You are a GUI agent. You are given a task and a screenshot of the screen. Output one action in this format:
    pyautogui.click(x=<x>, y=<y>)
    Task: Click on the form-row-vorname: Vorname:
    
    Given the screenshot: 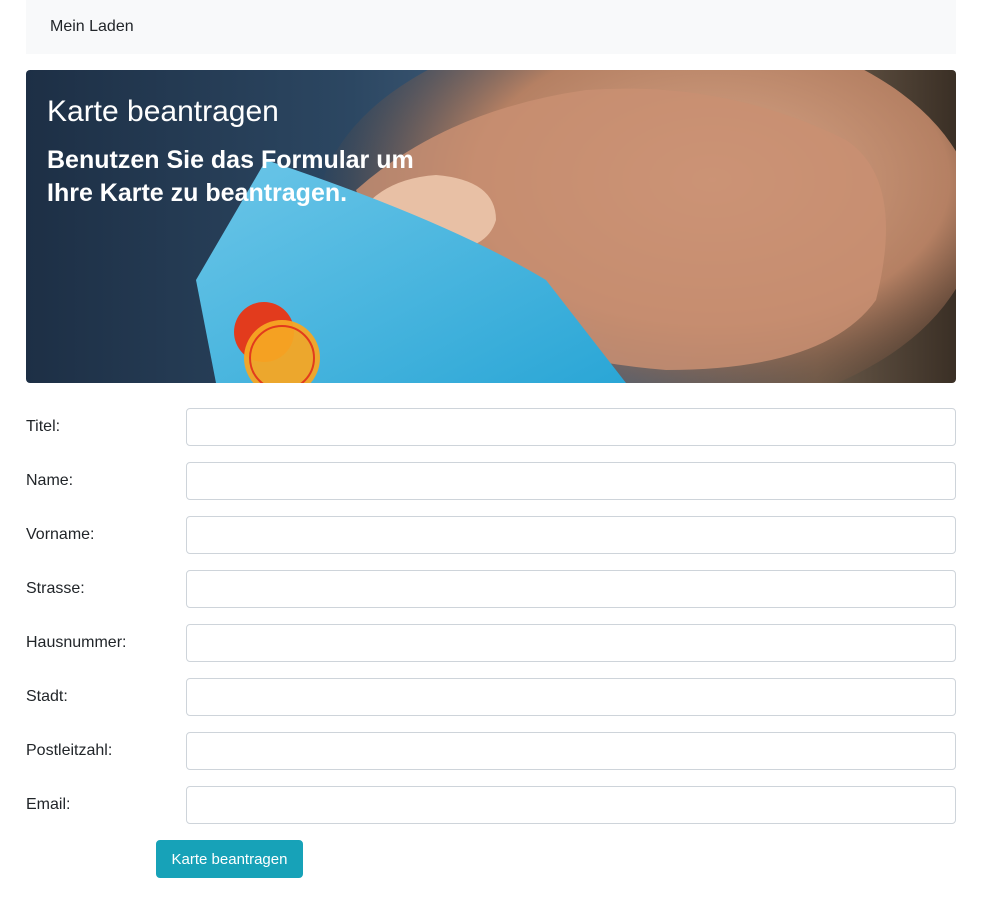 What is the action you would take?
    pyautogui.click(x=491, y=535)
    